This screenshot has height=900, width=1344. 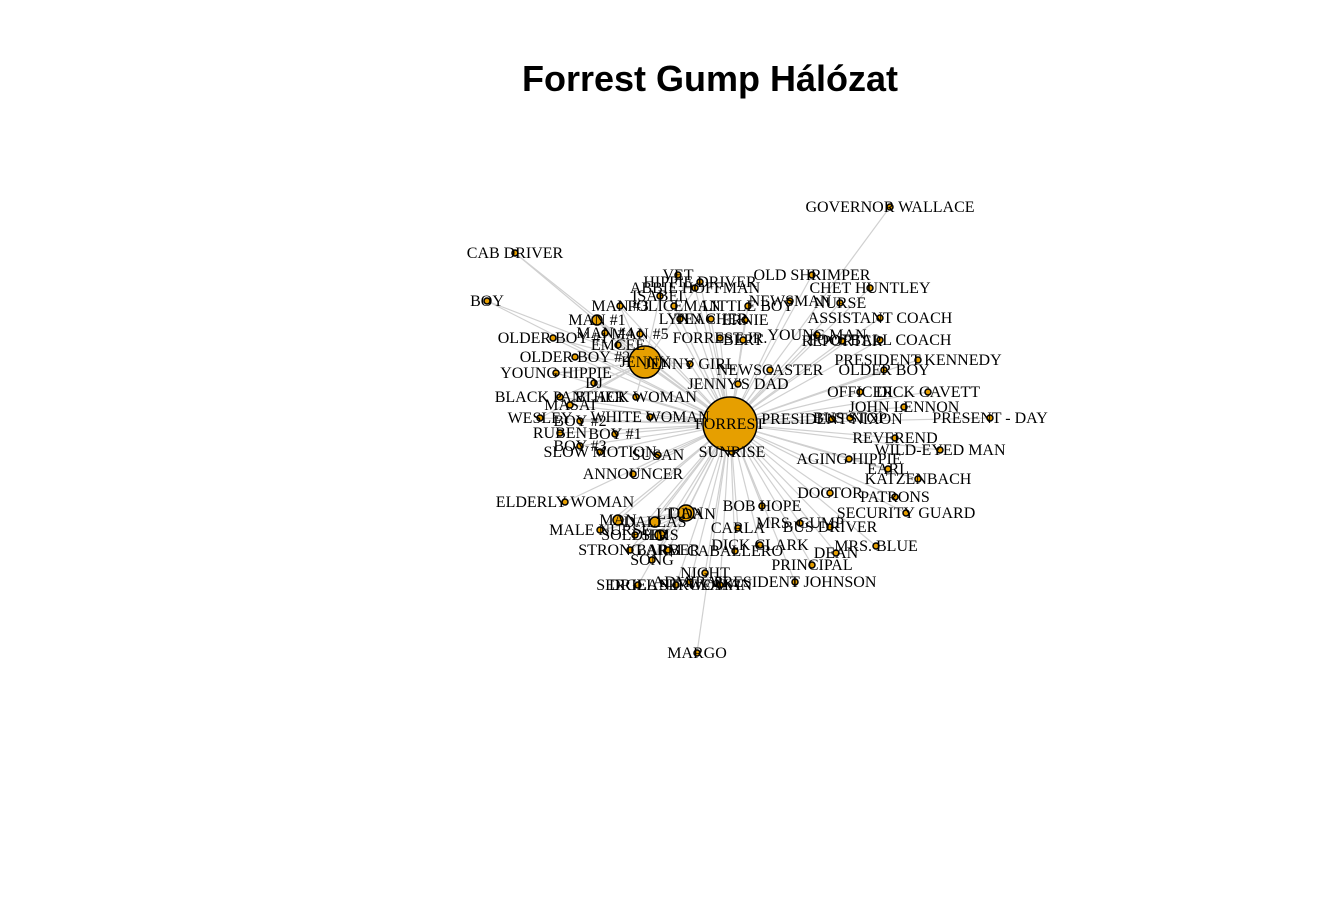 I want to click on node-label-song: SONG, so click(x=652, y=560).